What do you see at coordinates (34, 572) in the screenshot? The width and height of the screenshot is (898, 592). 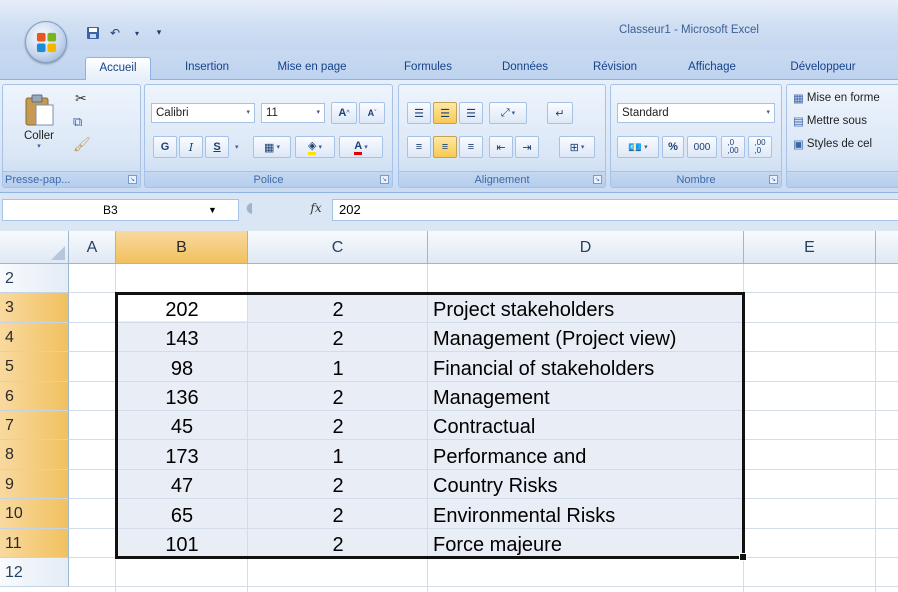 I see `row-header: 12` at bounding box center [34, 572].